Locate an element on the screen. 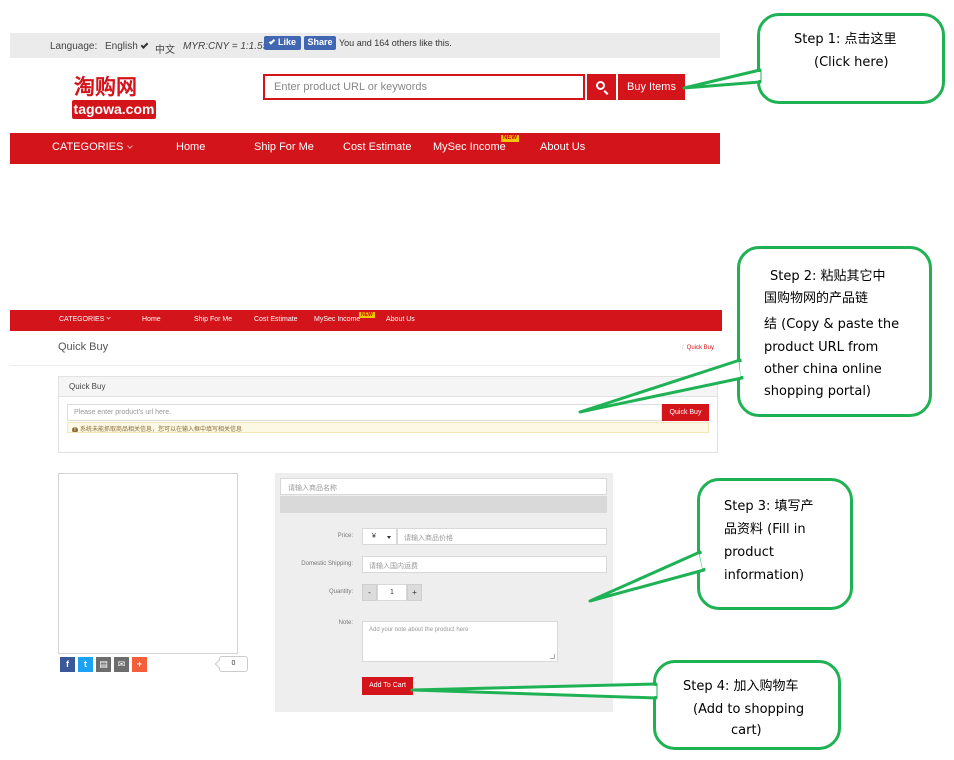  search-icon is located at coordinates (600, 85).